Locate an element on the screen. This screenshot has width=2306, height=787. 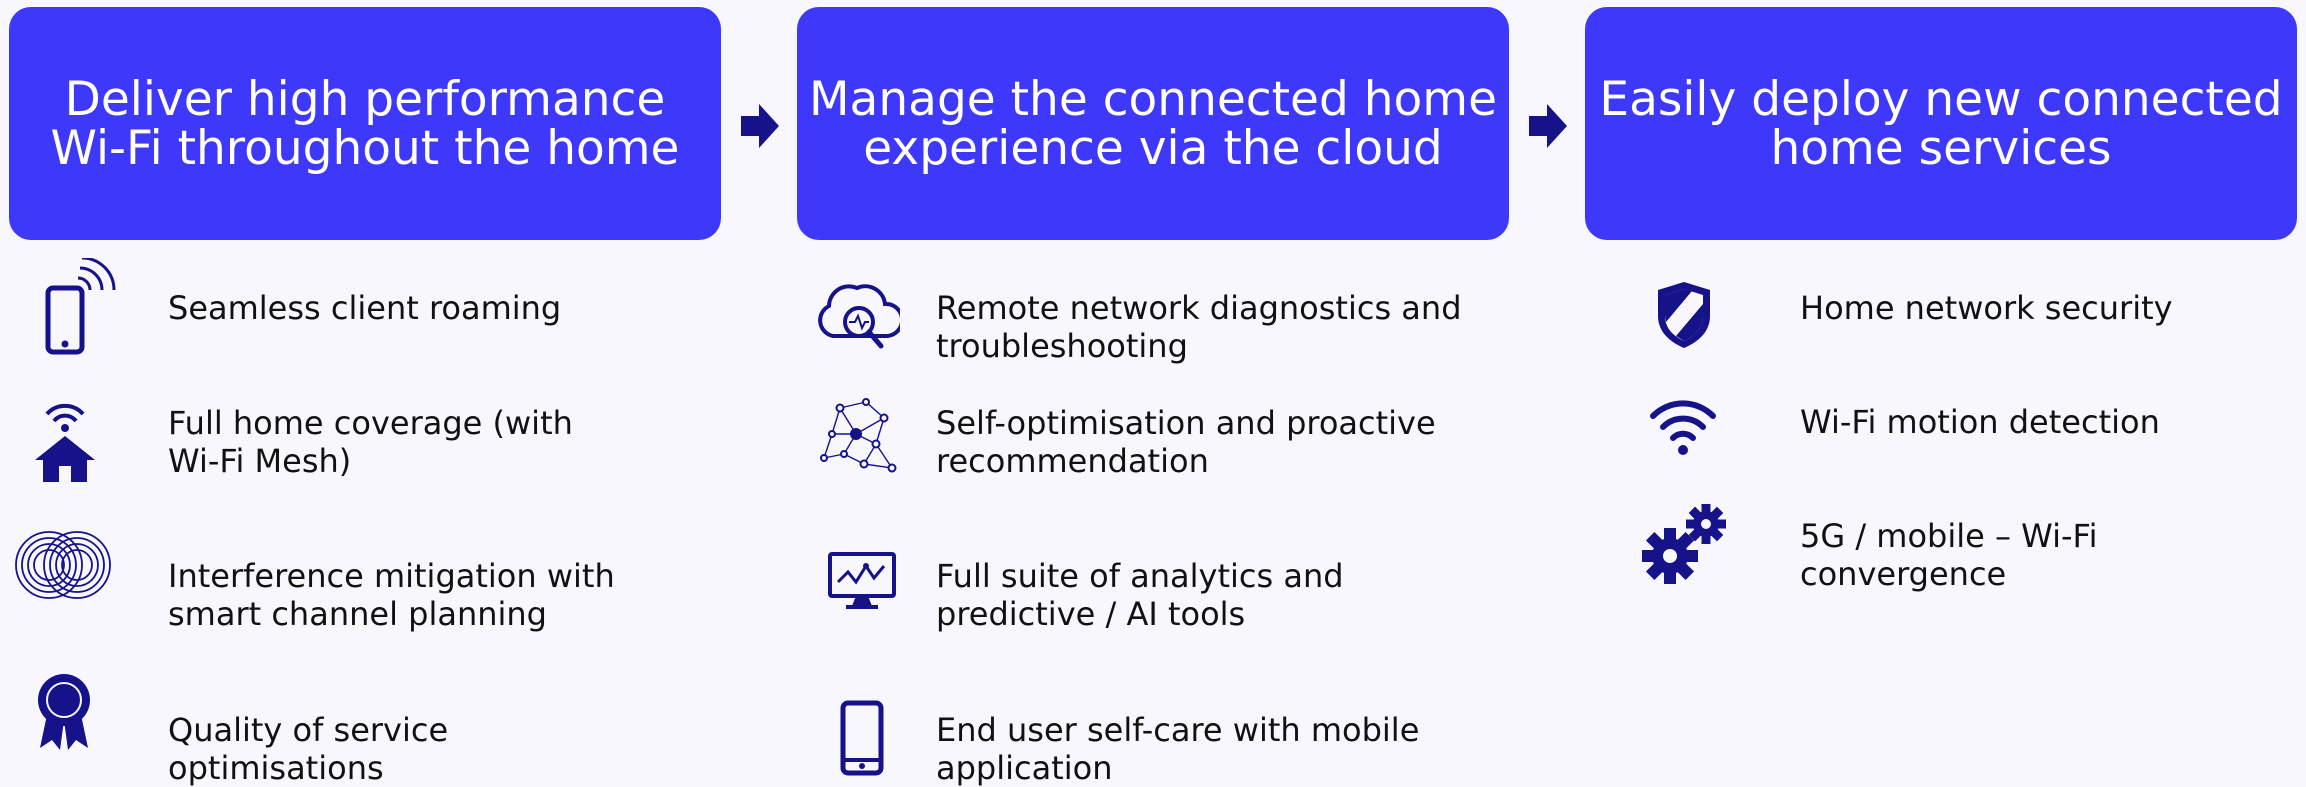
item-full-home-coverage: Full home coverage (with Wi-Fi Mesh) is located at coordinates (370, 442).